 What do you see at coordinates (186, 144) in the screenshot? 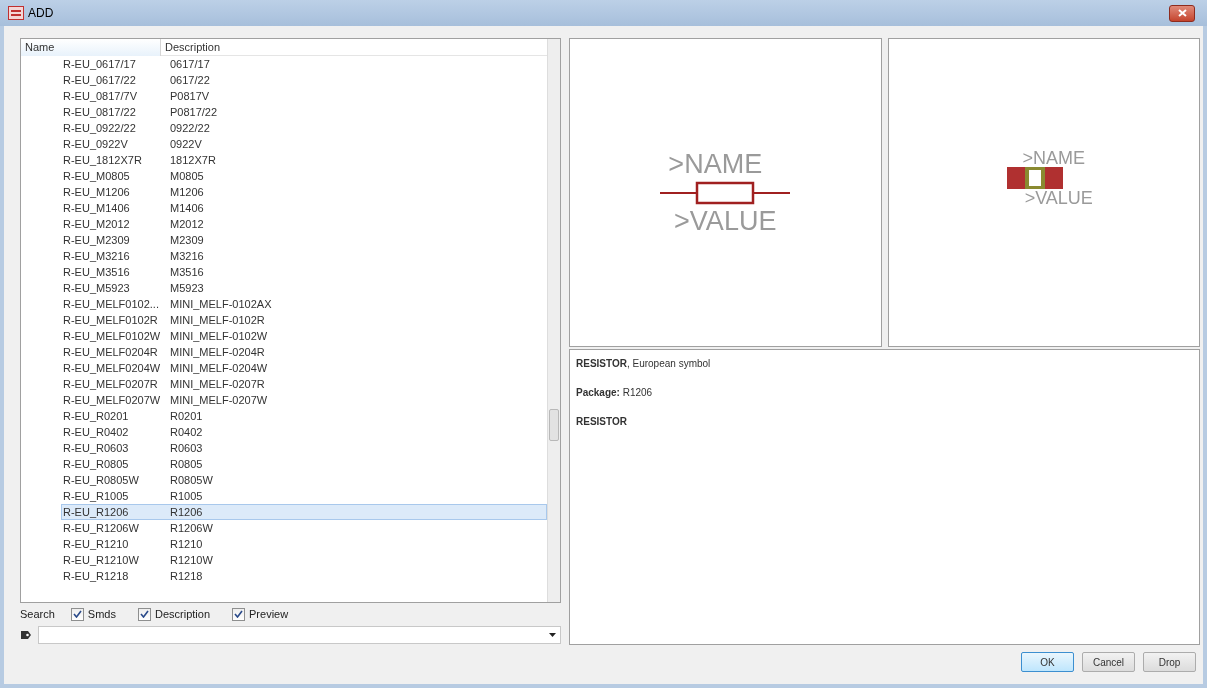
I see `table-cell-text: 0922V` at bounding box center [186, 144].